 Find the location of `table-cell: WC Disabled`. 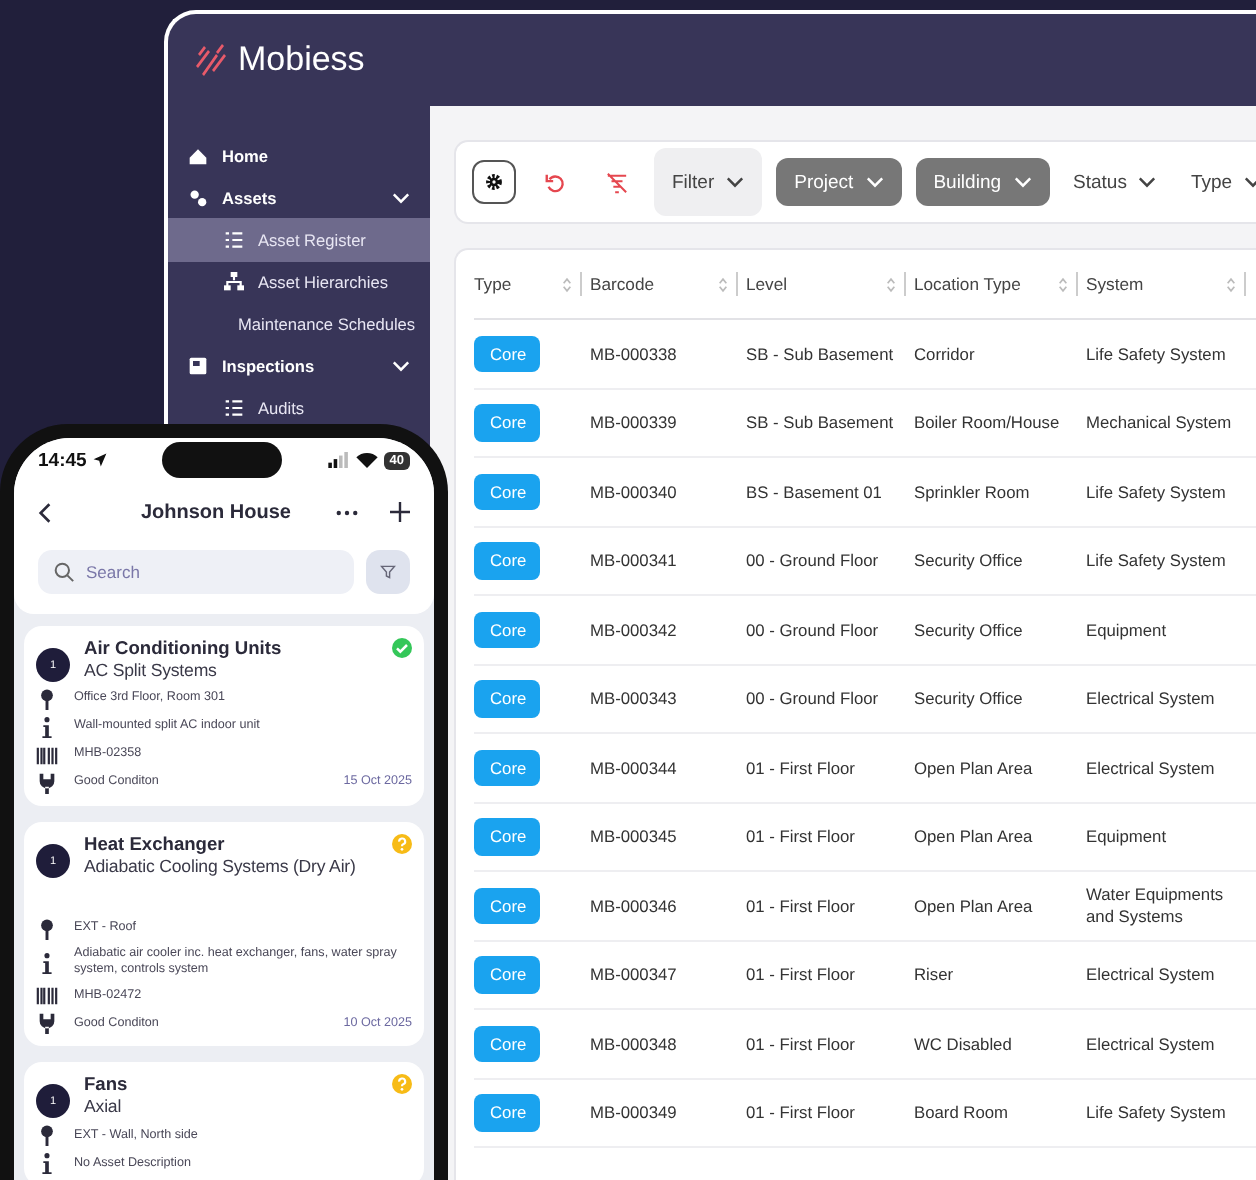

table-cell: WC Disabled is located at coordinates (1000, 1044).